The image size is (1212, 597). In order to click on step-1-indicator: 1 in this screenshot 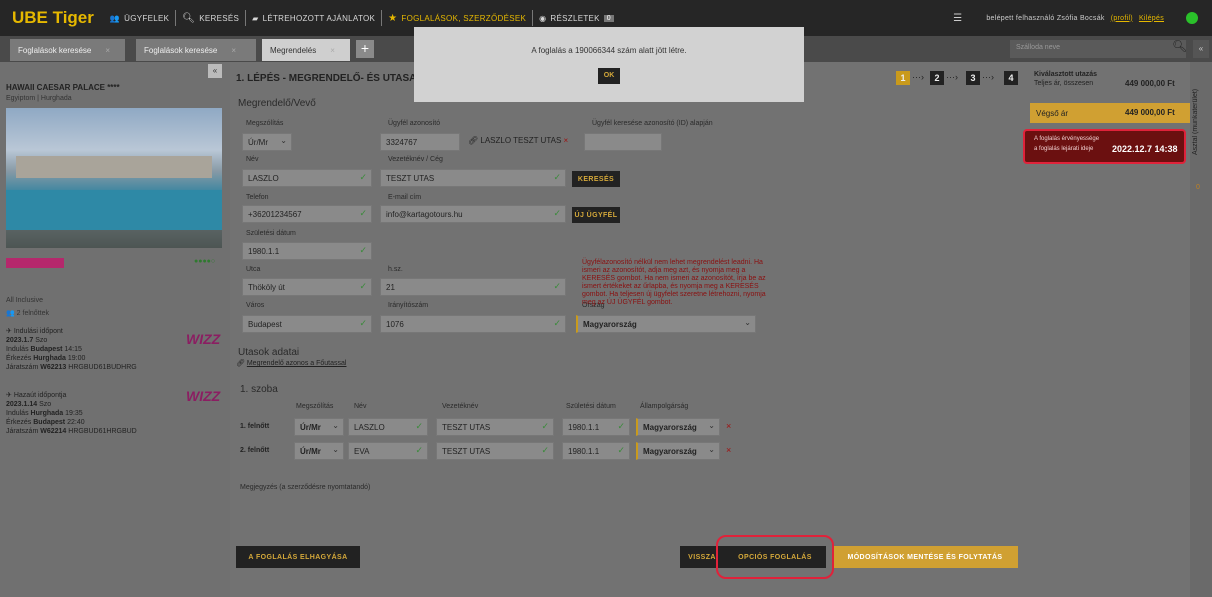, I will do `click(903, 78)`.